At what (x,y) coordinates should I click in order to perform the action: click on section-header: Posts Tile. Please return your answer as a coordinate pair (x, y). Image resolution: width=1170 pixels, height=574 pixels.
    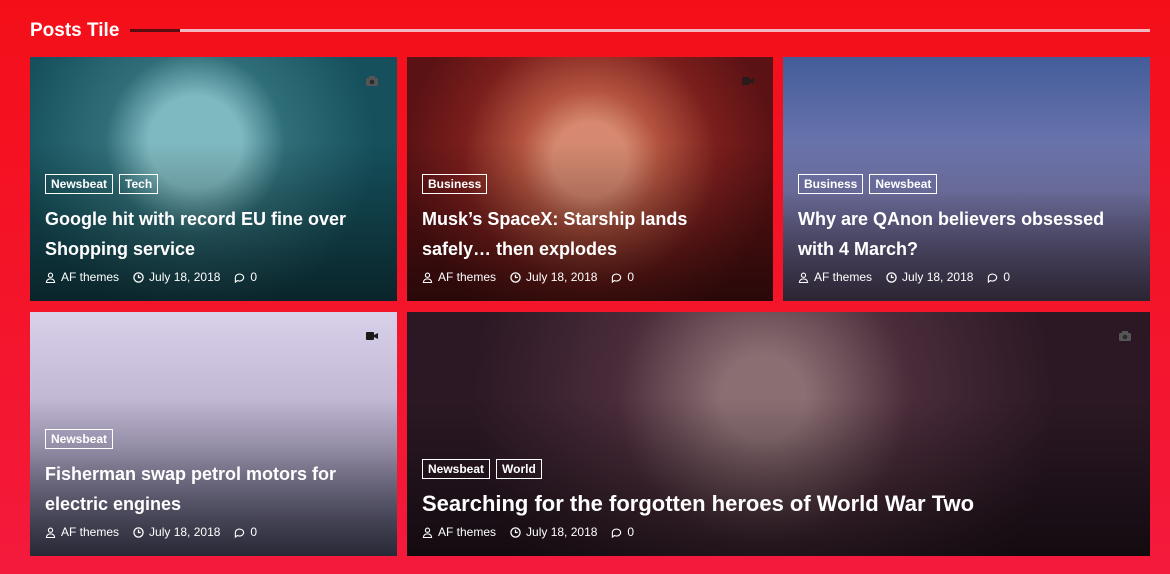
    Looking at the image, I should click on (590, 31).